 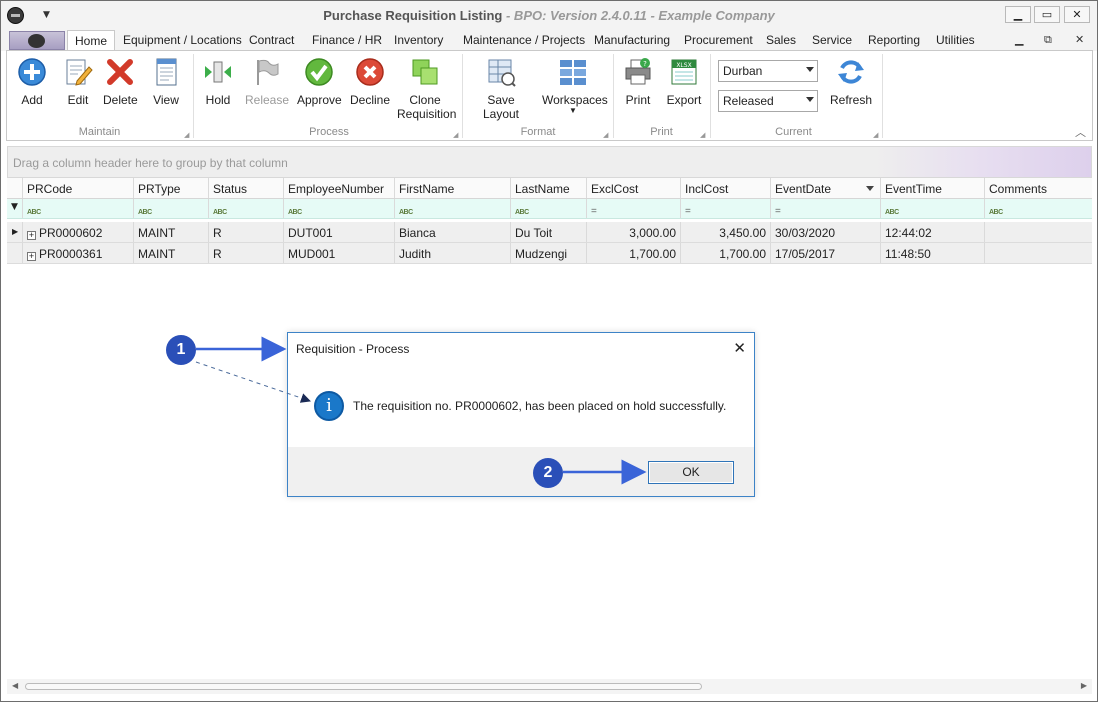 What do you see at coordinates (453, 188) in the screenshot?
I see `column-header-firstname: FirstName` at bounding box center [453, 188].